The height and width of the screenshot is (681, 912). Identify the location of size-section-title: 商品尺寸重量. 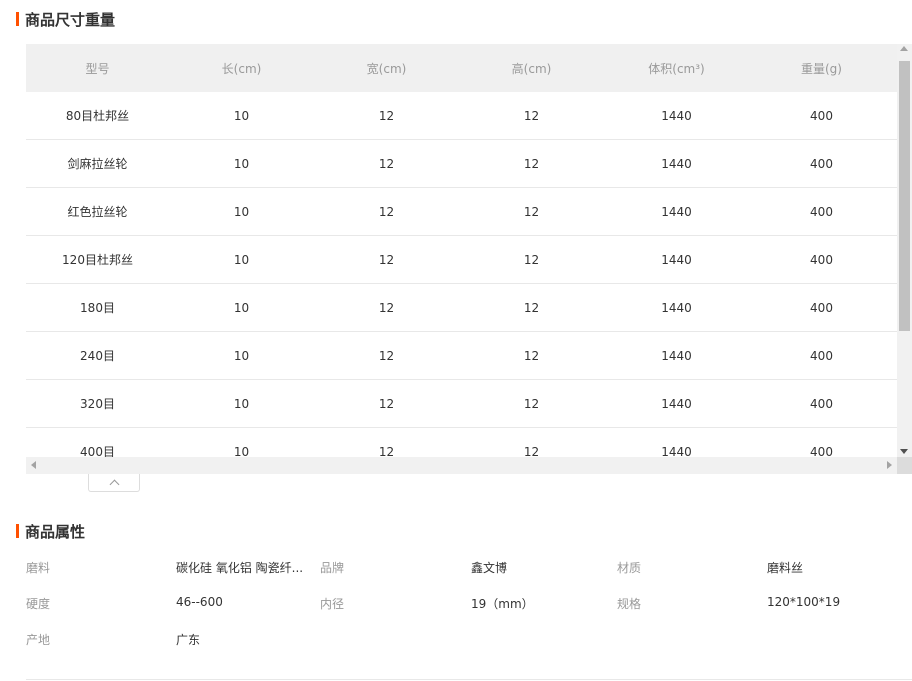
(65, 19).